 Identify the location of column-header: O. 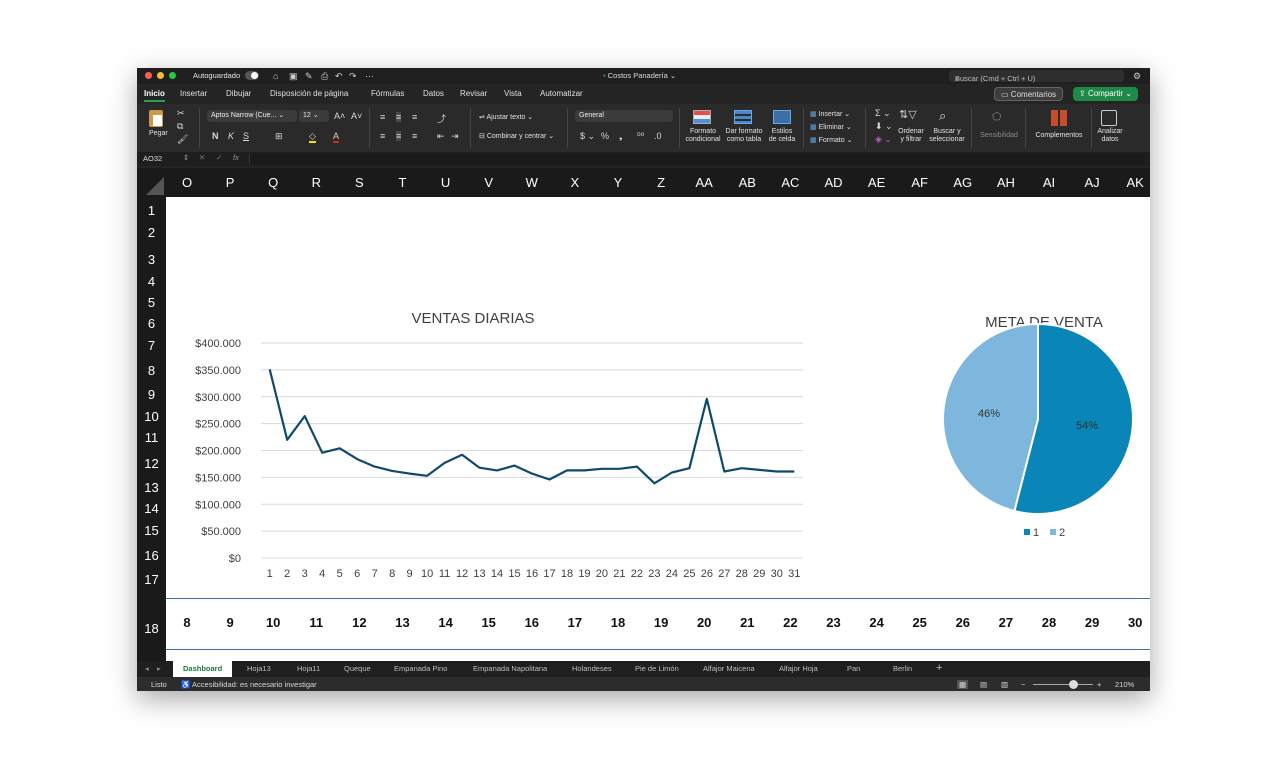
(187, 182).